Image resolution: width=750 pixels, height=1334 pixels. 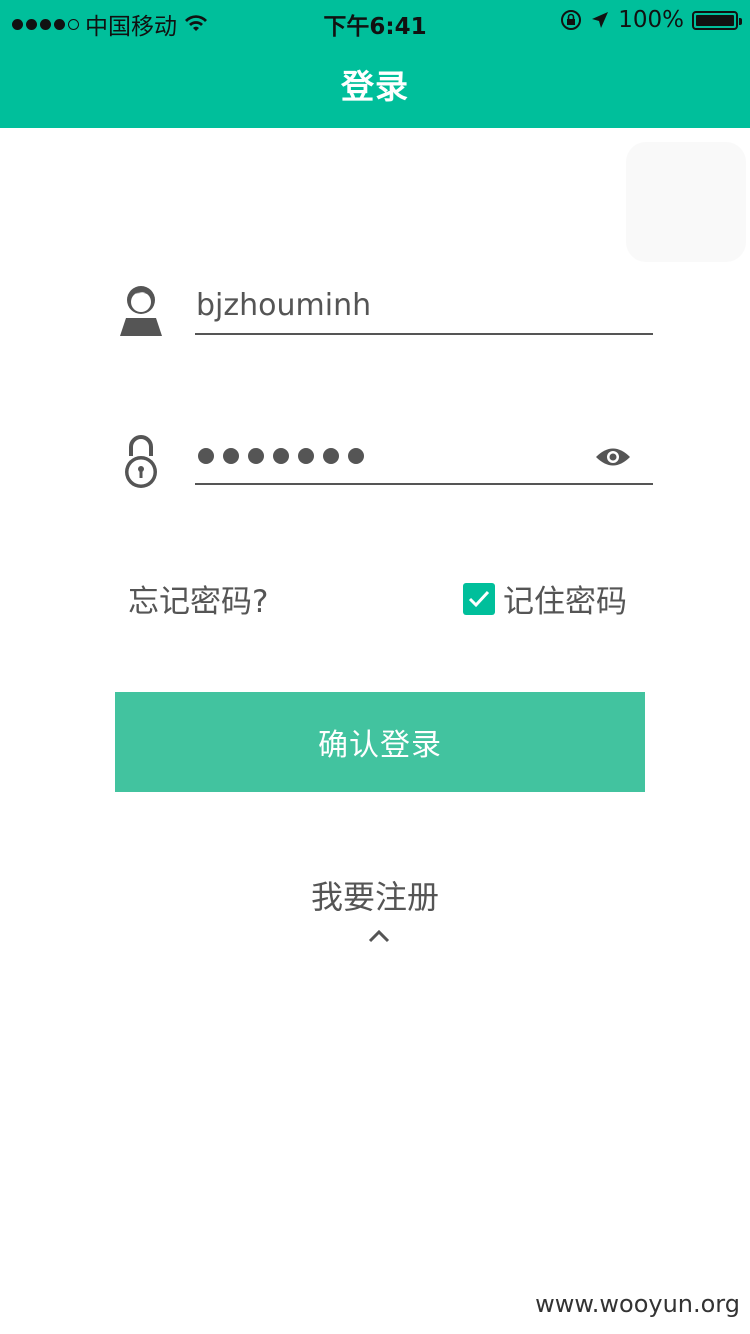 I want to click on status-right: 100%, so click(x=651, y=20).